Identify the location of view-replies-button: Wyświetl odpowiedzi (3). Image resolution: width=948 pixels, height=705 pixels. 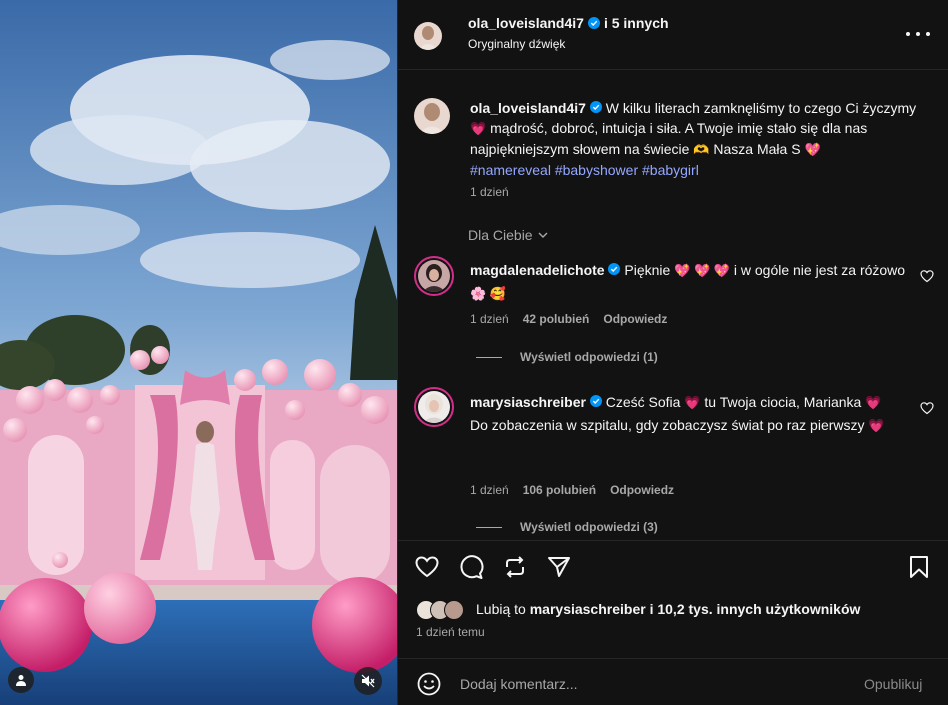
(567, 527).